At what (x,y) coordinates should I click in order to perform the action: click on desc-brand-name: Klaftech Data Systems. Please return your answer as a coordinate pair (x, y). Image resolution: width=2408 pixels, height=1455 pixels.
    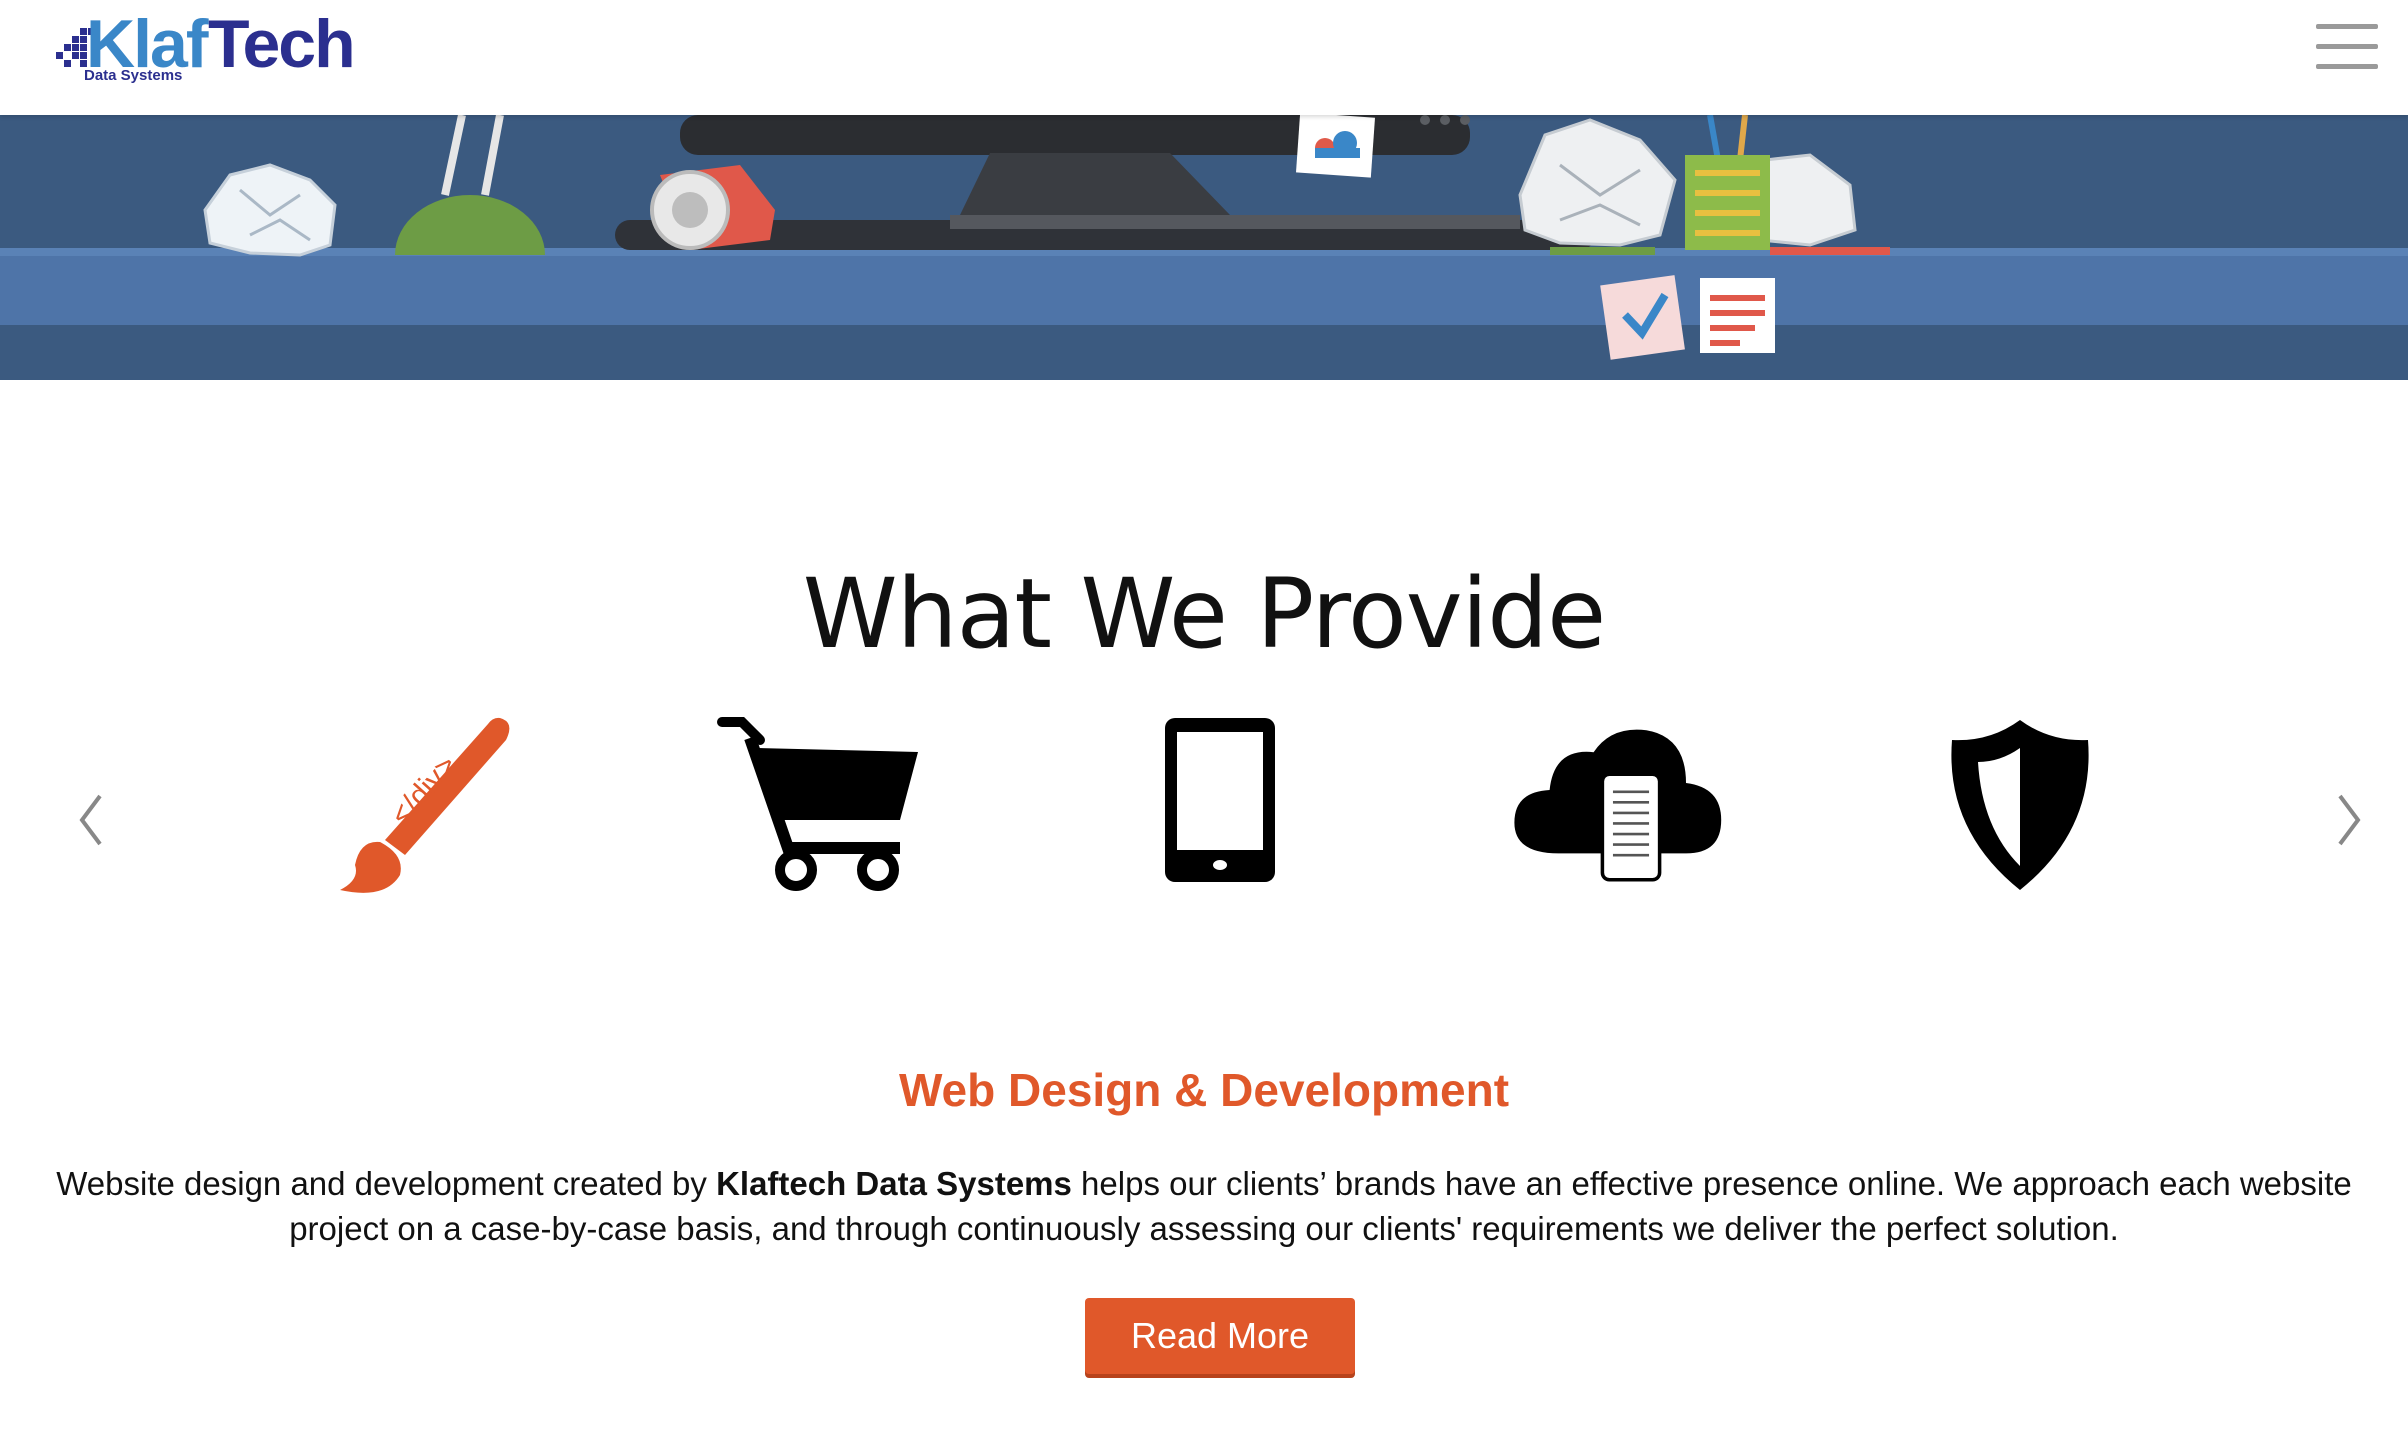
    Looking at the image, I should click on (894, 1183).